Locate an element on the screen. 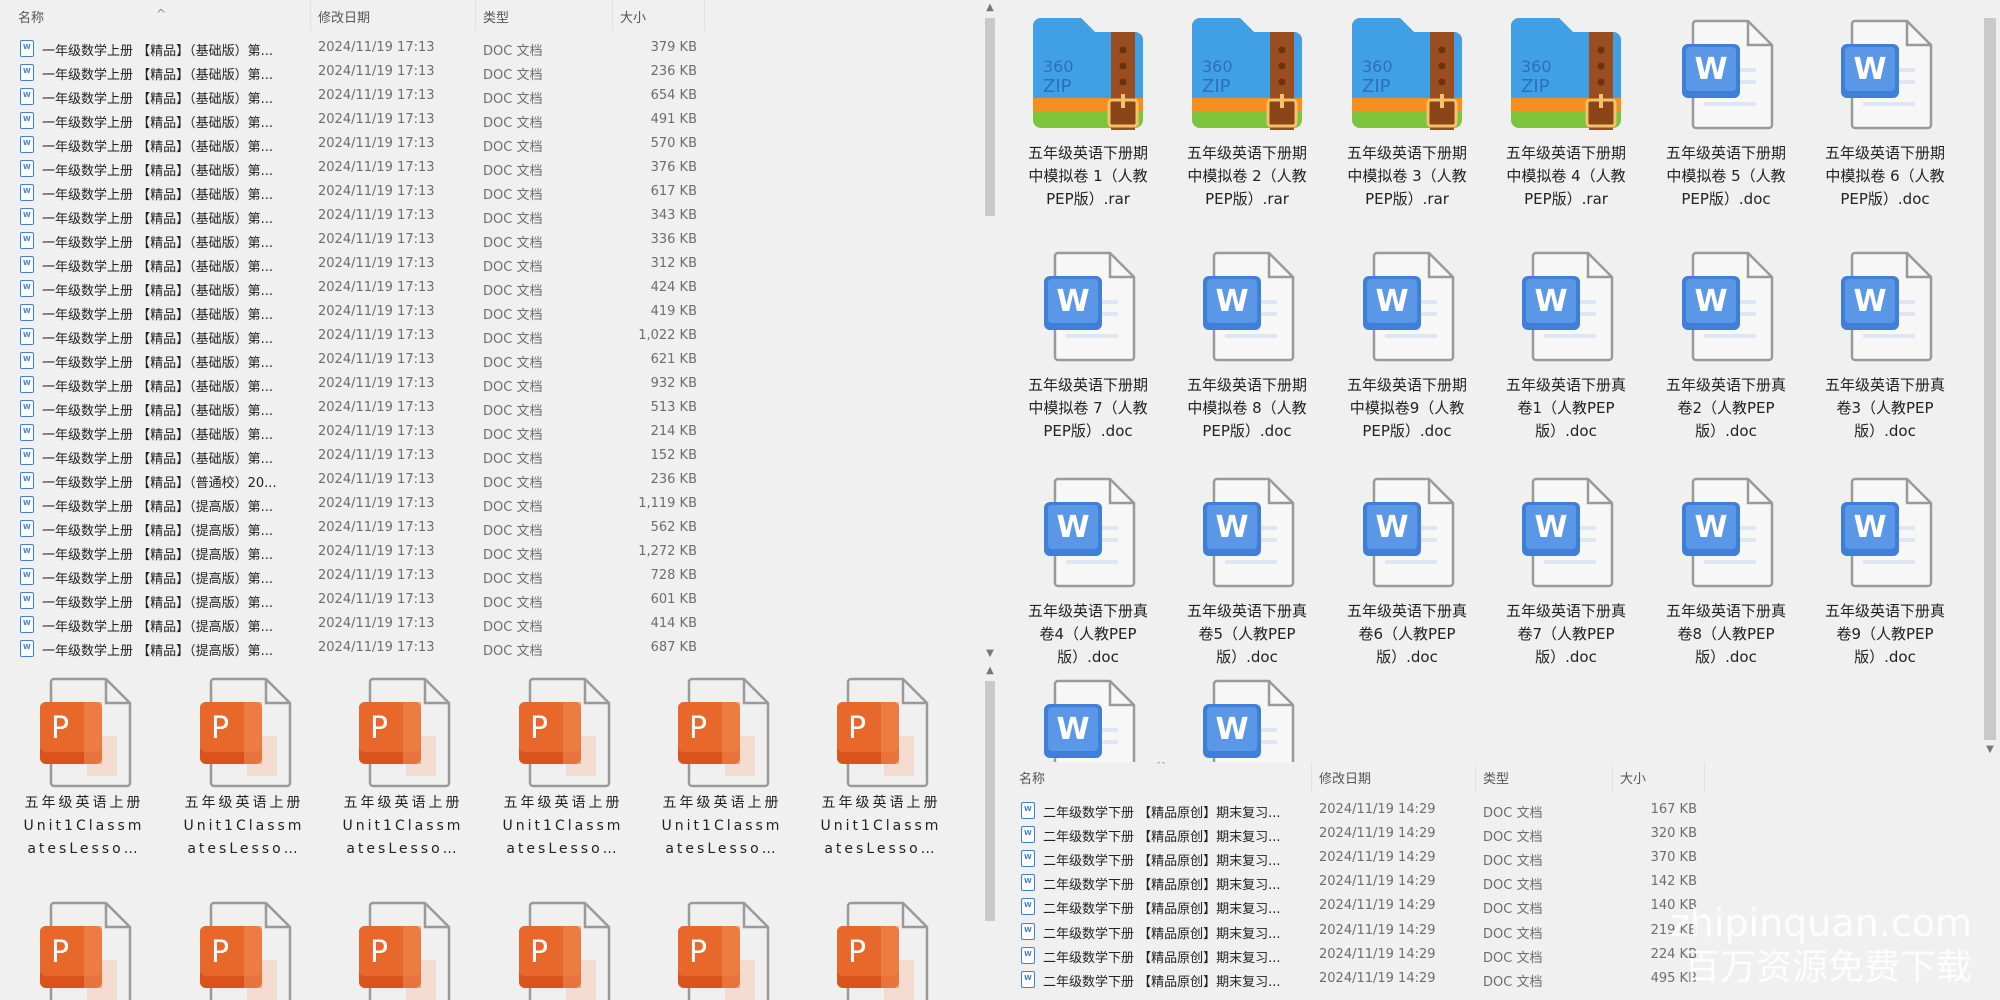  word-file-tile: W 五年级英语下册真卷9（人教PEP版）.doc is located at coordinates (1885, 567).